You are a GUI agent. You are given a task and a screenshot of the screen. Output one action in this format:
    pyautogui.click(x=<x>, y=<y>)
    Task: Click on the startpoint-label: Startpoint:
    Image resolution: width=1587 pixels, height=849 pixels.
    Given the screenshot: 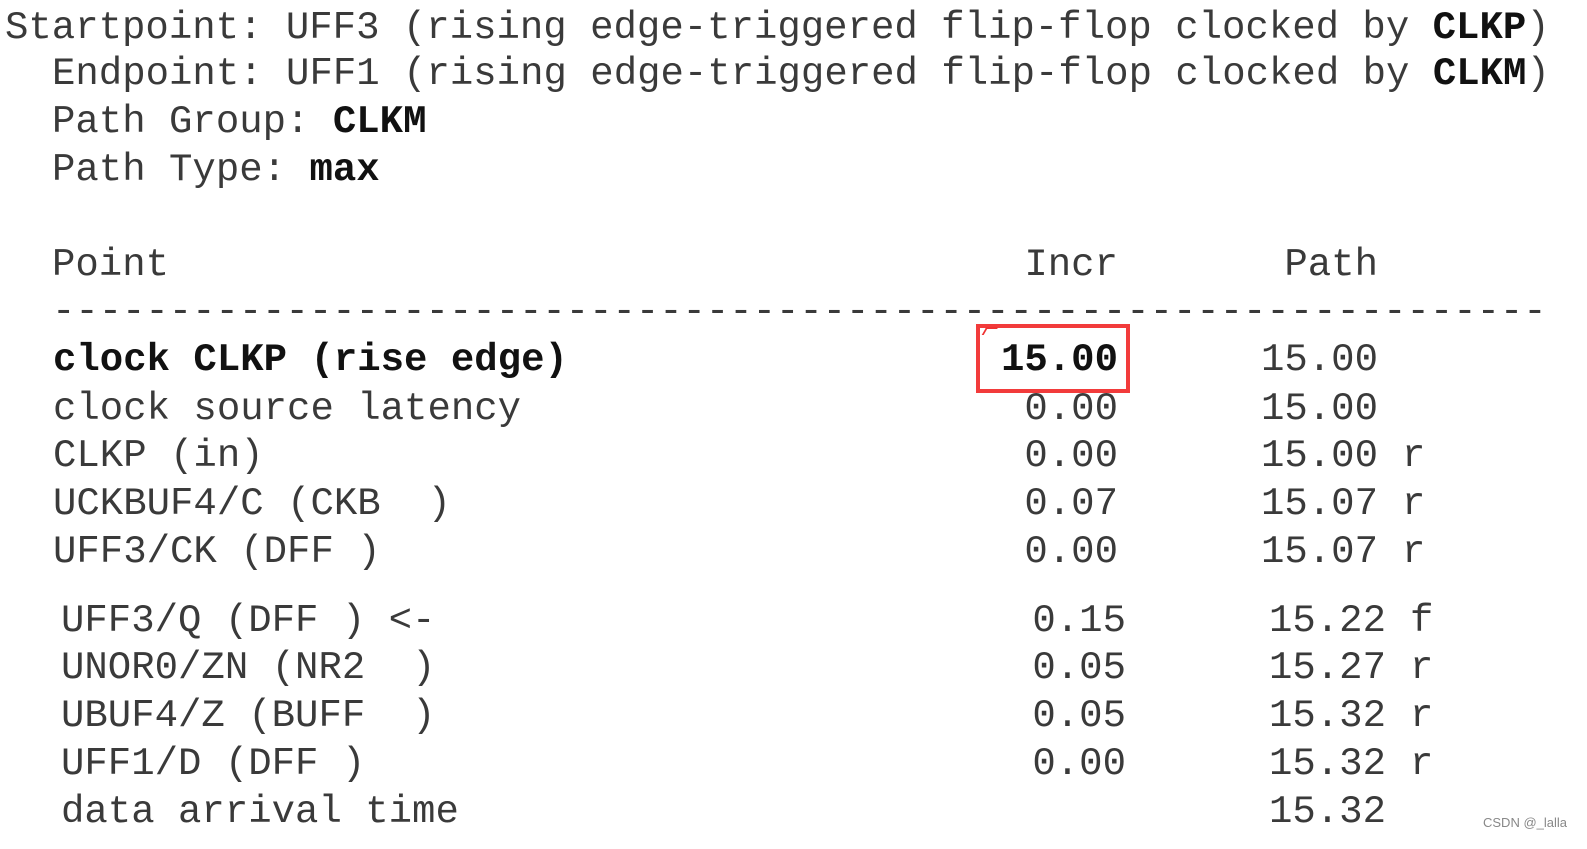 What is the action you would take?
    pyautogui.click(x=145, y=28)
    